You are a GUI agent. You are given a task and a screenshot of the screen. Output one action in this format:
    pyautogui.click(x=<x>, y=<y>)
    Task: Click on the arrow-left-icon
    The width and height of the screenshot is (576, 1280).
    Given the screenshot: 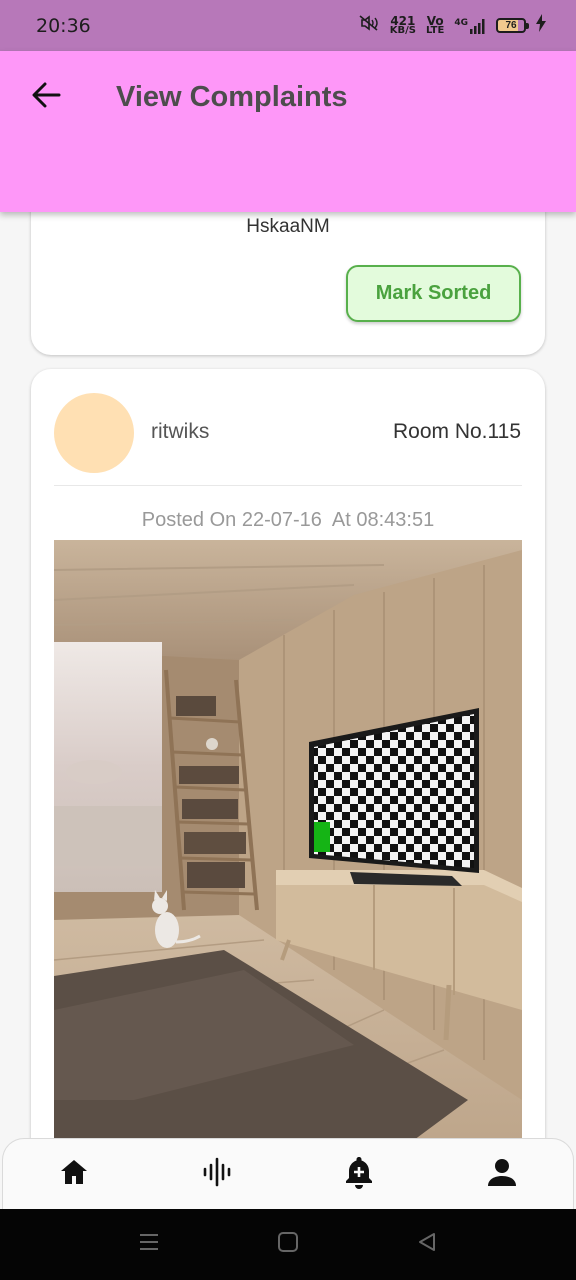 What is the action you would take?
    pyautogui.click(x=46, y=97)
    